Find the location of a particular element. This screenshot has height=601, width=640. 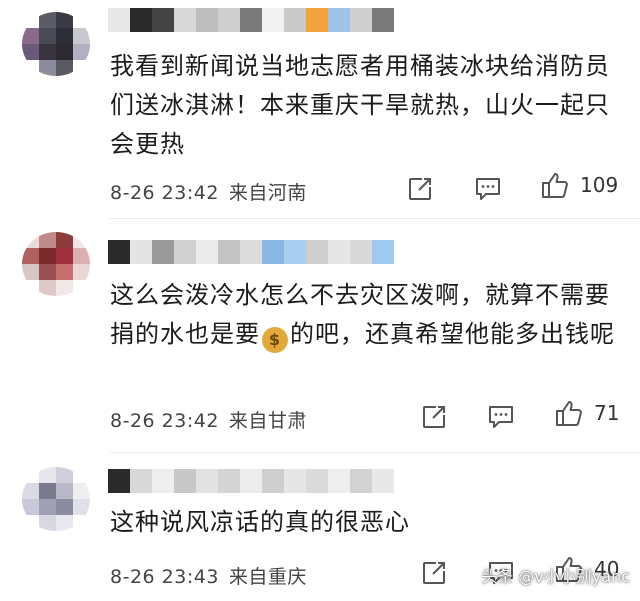

comment-meta: 8-26 23:42 来自河南 is located at coordinates (208, 191).